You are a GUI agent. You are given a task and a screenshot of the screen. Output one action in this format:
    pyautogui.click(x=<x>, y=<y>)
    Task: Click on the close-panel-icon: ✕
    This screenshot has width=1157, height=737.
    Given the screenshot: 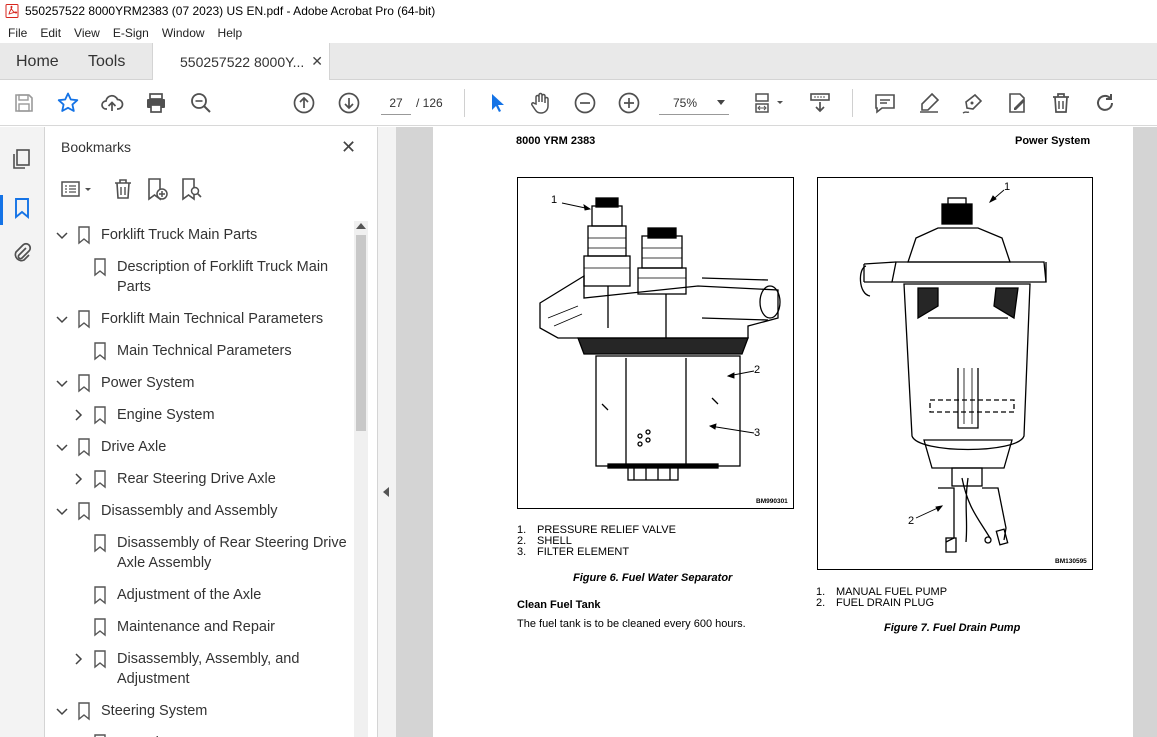 What is the action you would take?
    pyautogui.click(x=348, y=147)
    